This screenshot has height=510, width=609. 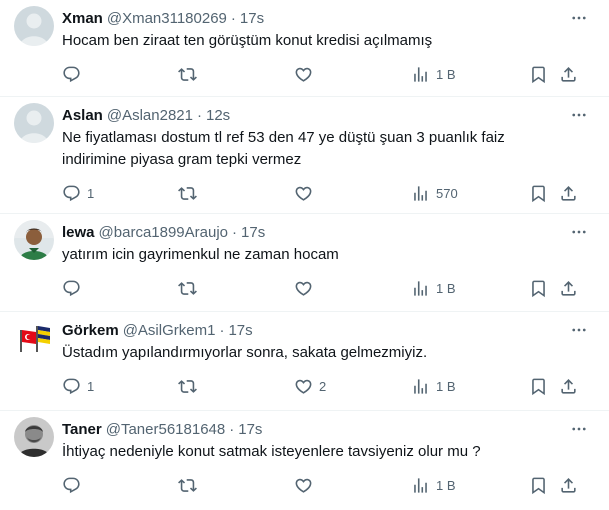 I want to click on retweet-icon, so click(x=187, y=74).